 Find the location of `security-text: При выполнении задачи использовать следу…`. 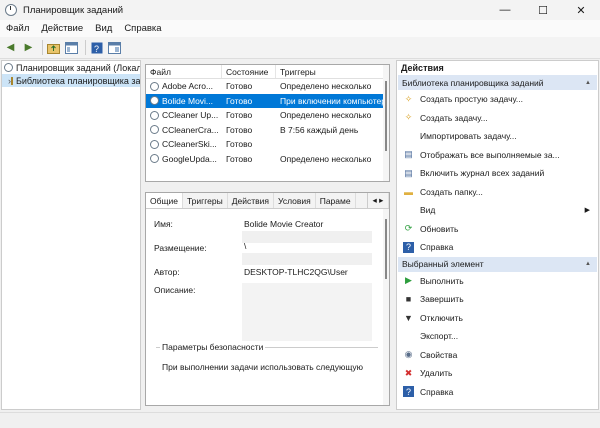

security-text: При выполнении задачи использовать следу… is located at coordinates (263, 367).